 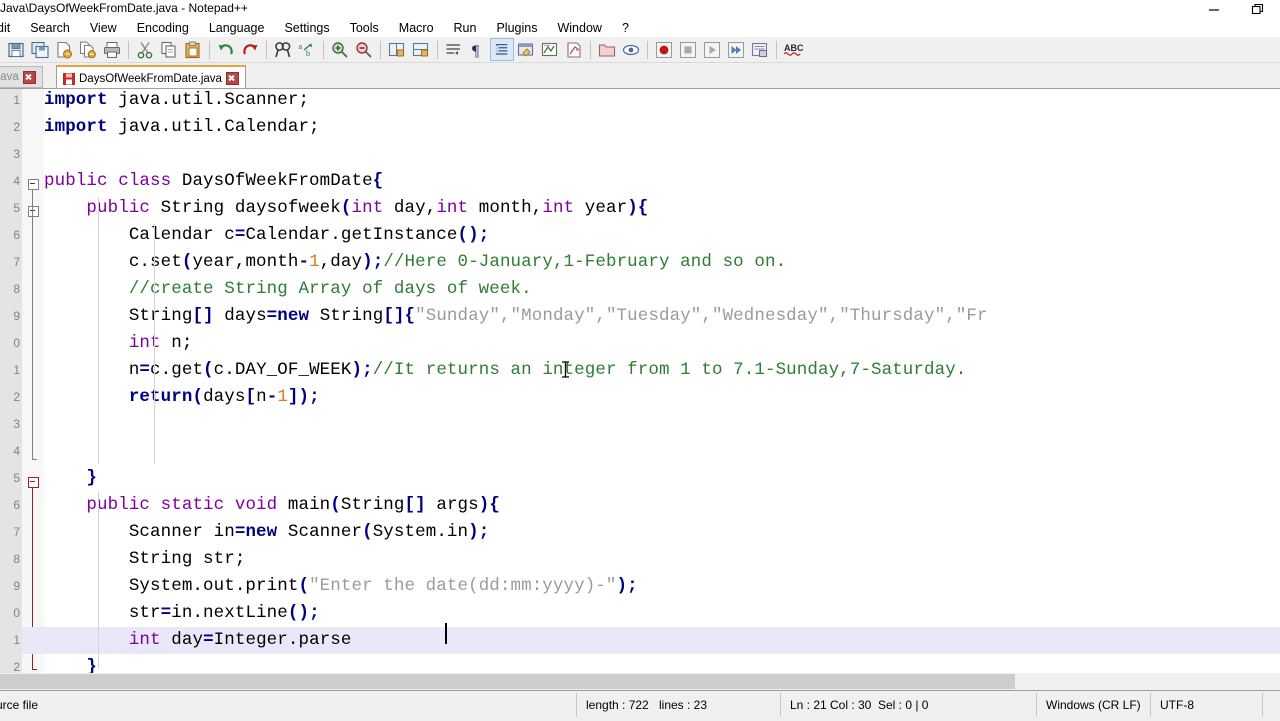 What do you see at coordinates (76, 100) in the screenshot?
I see `code-token: import` at bounding box center [76, 100].